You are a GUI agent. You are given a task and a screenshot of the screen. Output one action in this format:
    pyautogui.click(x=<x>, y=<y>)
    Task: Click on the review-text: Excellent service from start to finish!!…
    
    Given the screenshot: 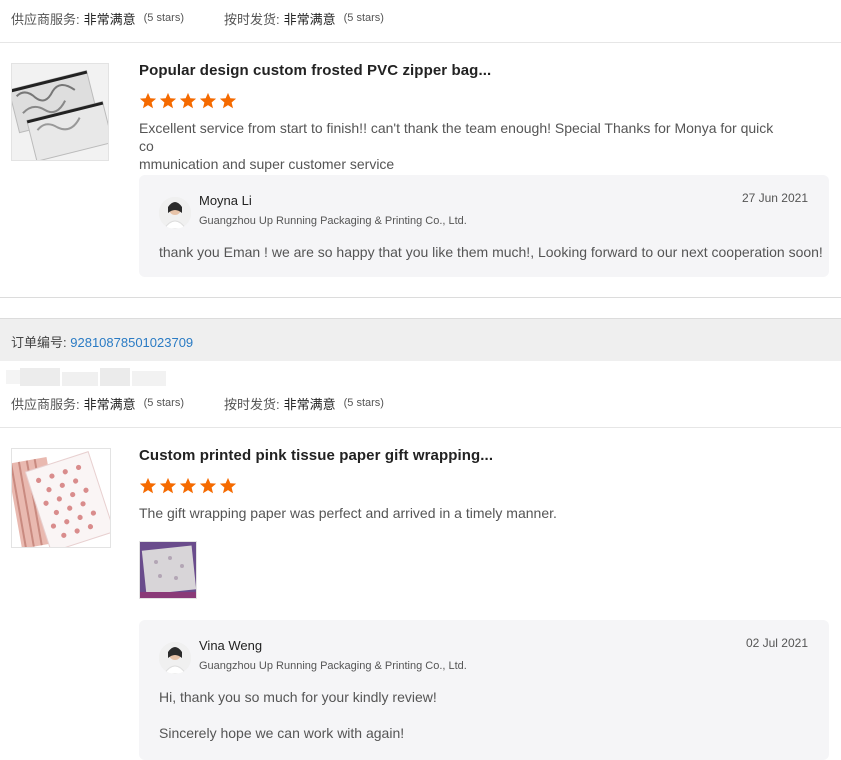 What is the action you would take?
    pyautogui.click(x=464, y=146)
    